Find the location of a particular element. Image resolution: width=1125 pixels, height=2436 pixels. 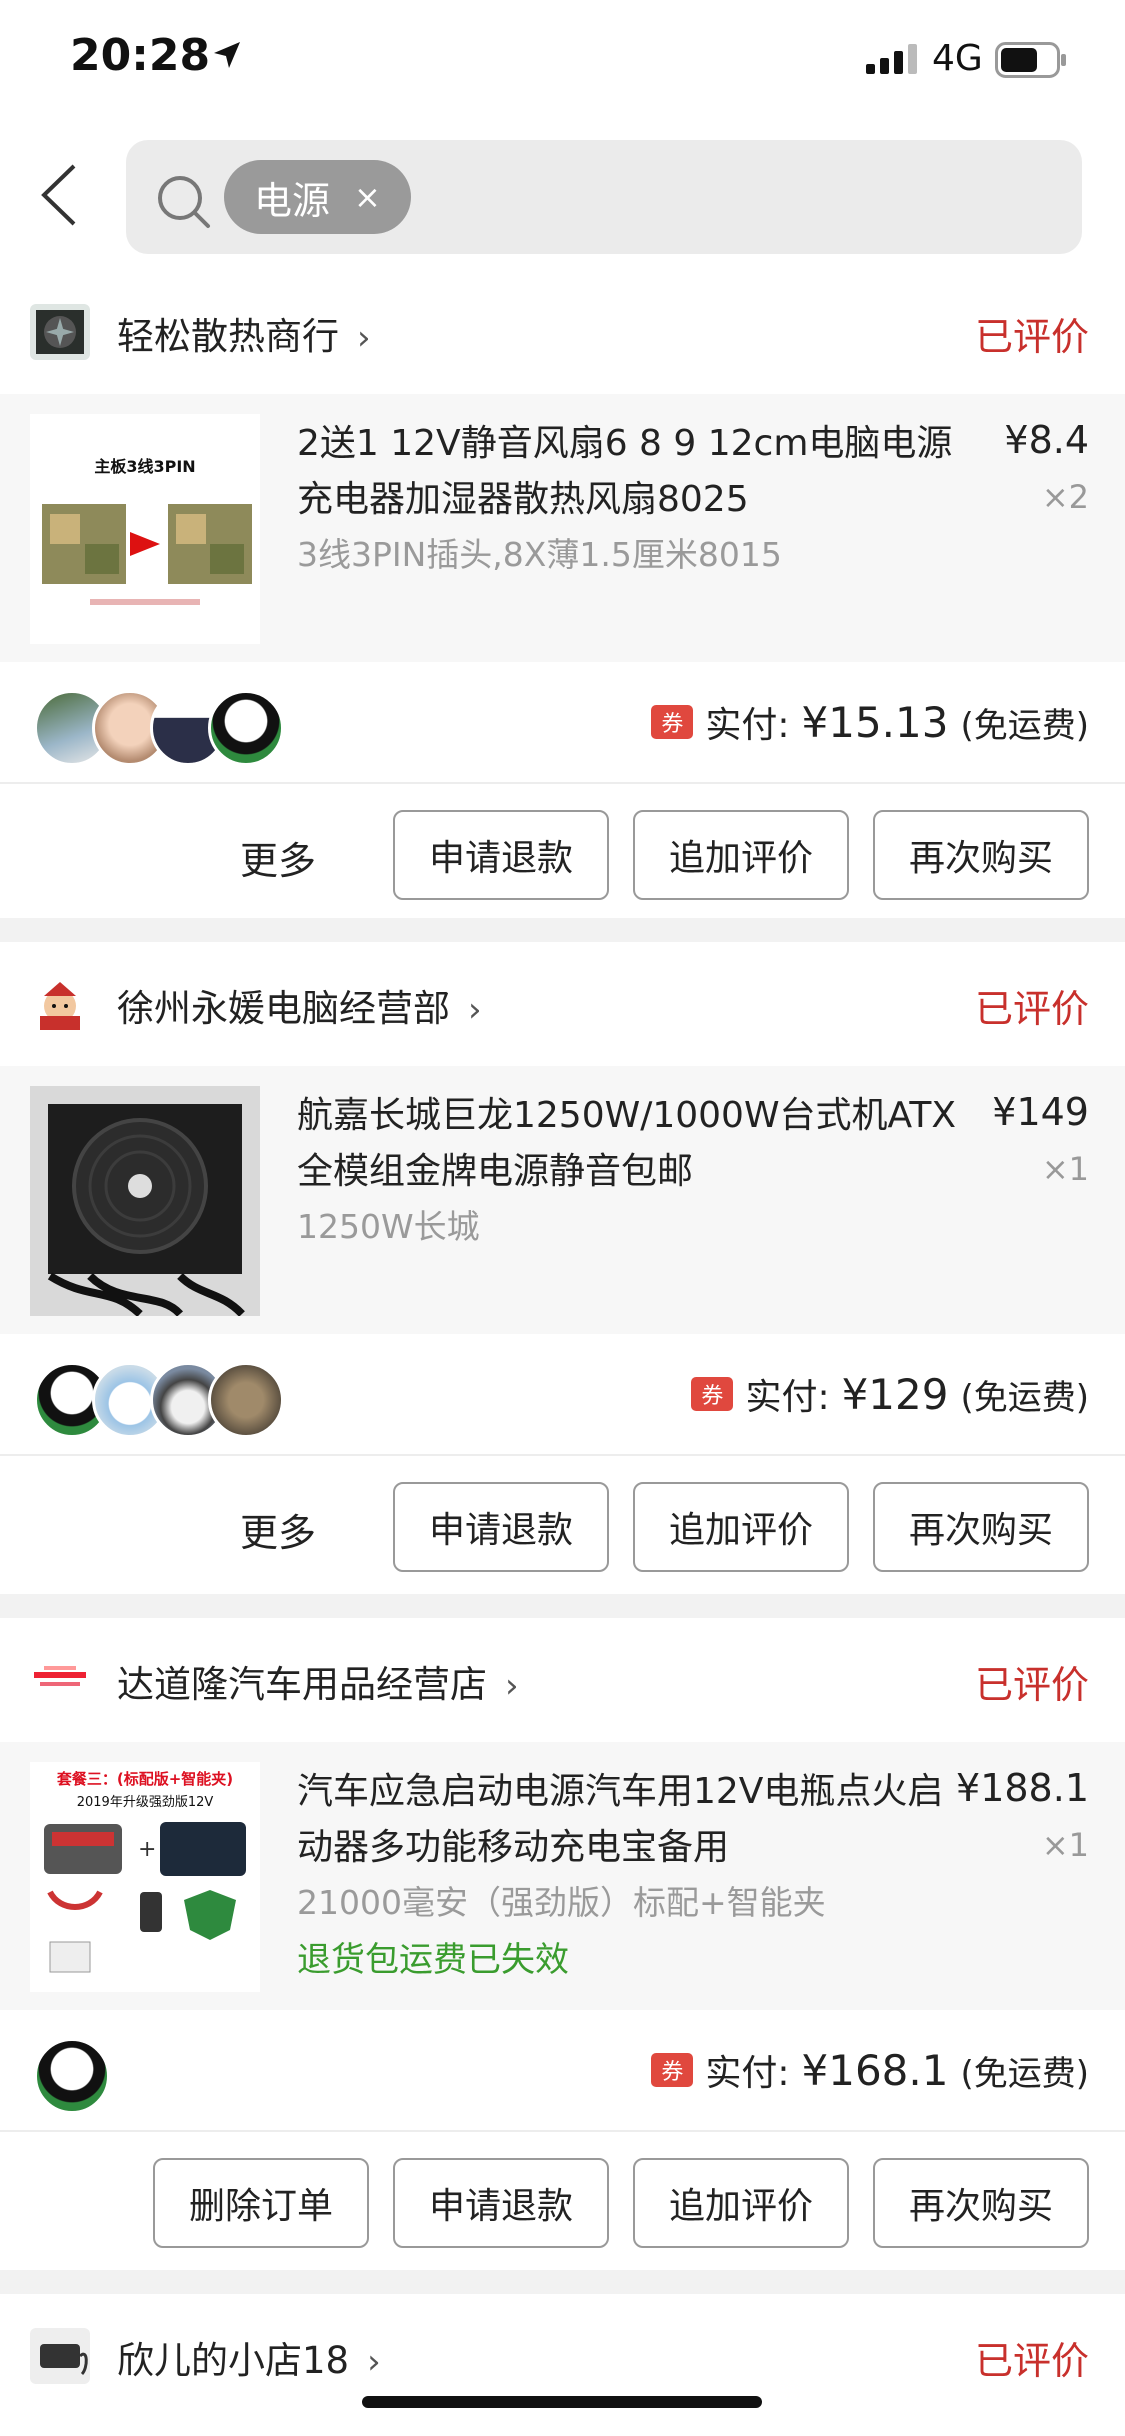

payment-amount: ¥168.1 is located at coordinates (875, 2070).